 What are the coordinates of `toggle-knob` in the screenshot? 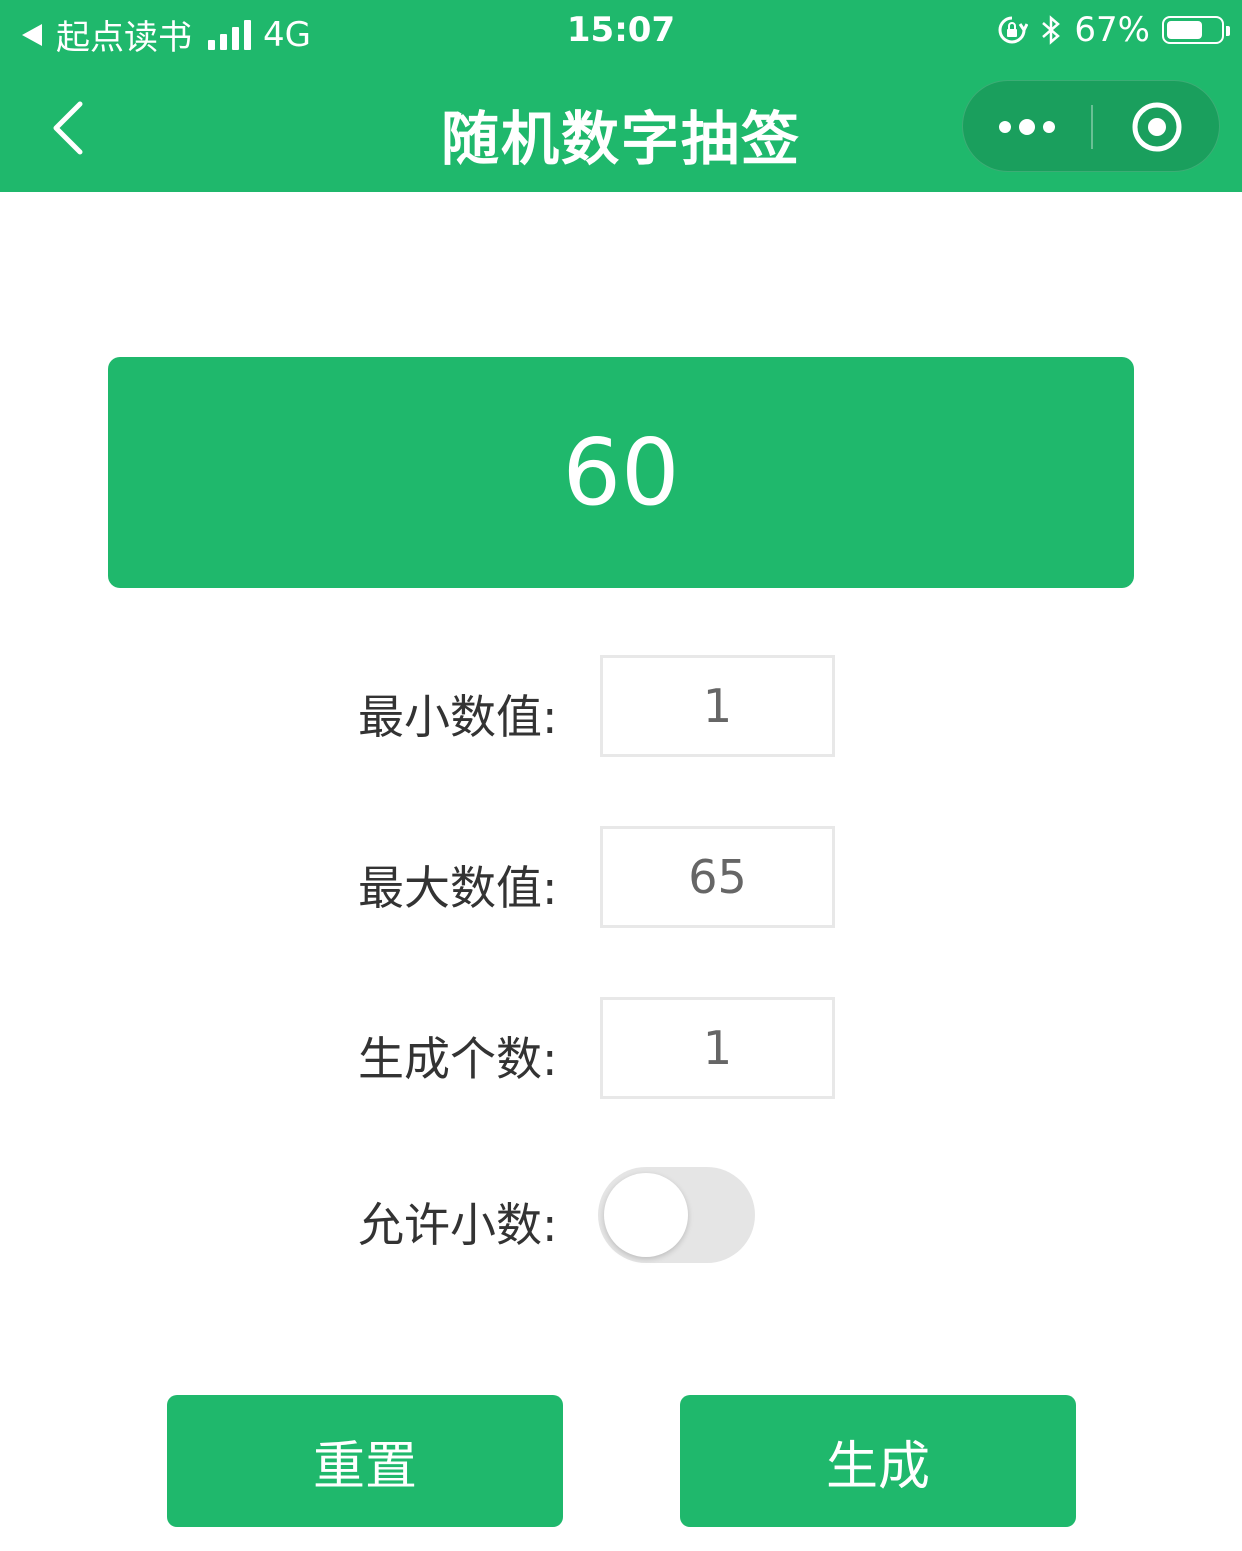 It's located at (646, 1215).